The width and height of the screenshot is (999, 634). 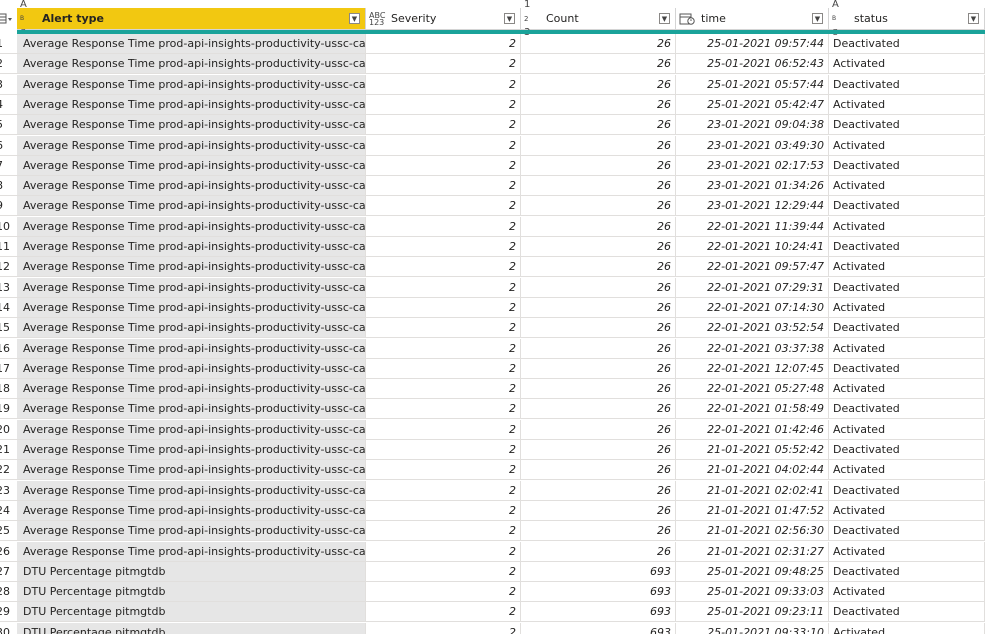 I want to click on cell-time: 23-01-2021 01:34:26, so click(x=752, y=186).